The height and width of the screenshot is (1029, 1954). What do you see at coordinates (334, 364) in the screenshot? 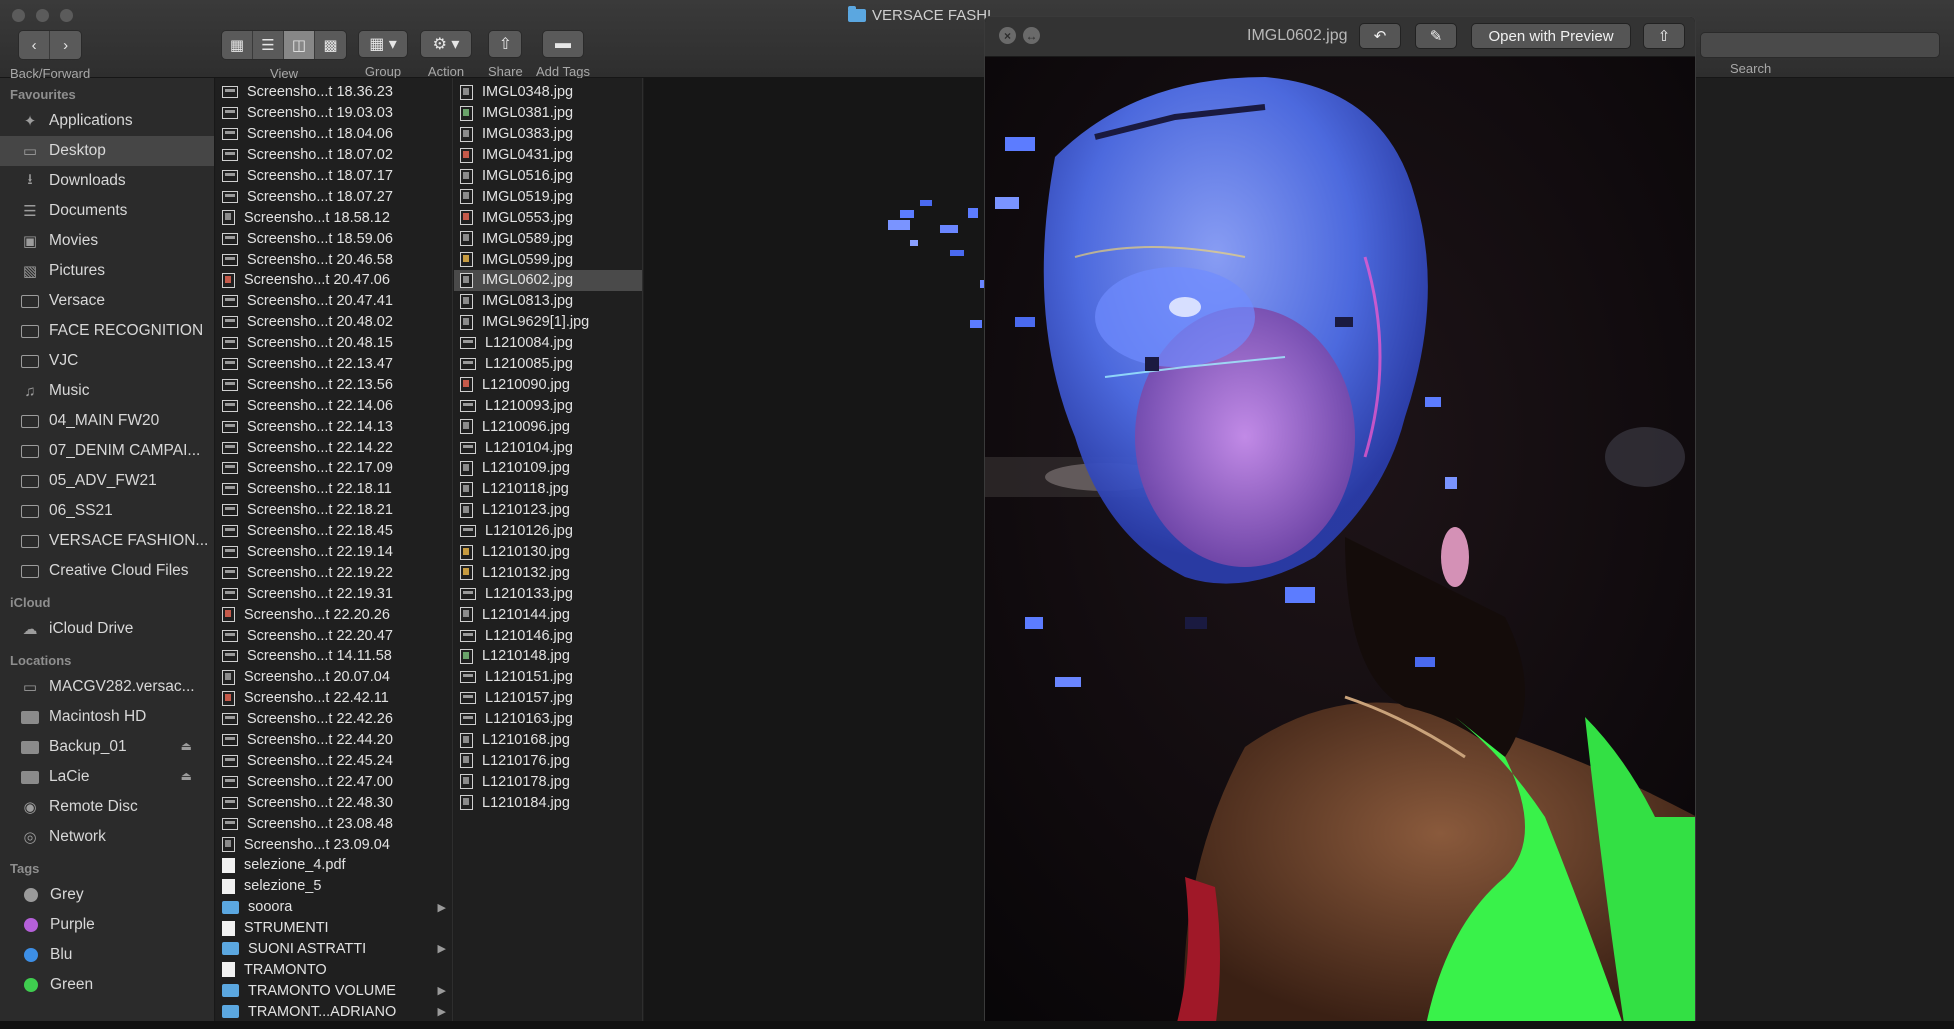
I see `file-row: Screensho...t 22.13.47` at bounding box center [334, 364].